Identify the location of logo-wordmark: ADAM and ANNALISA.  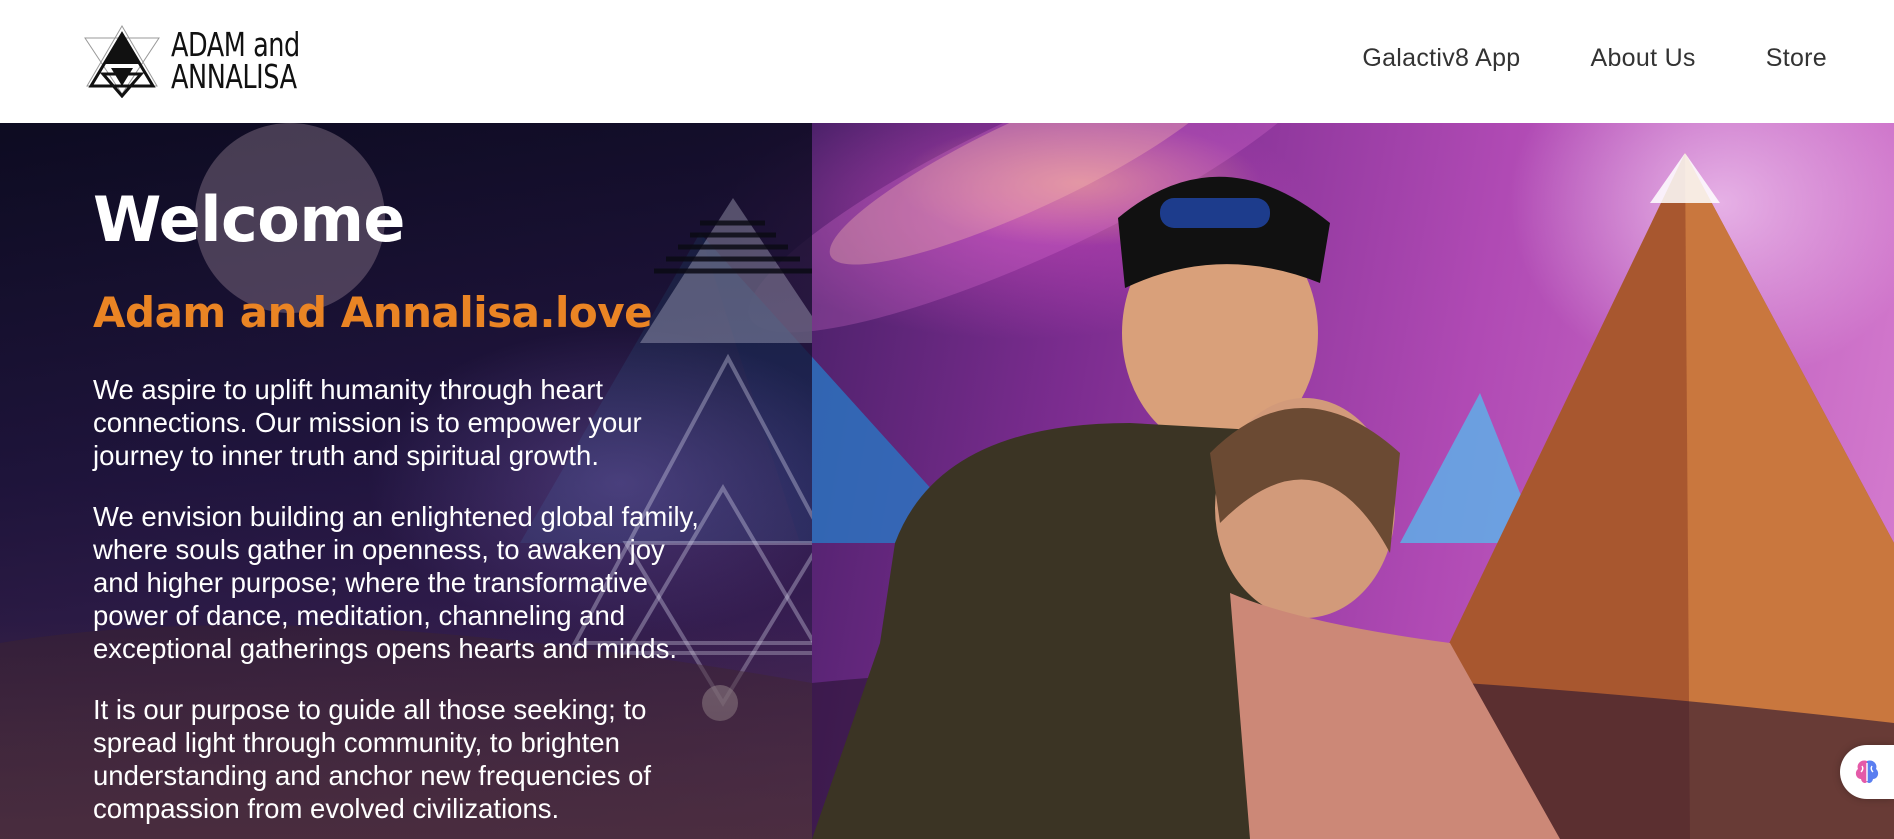
(246, 62).